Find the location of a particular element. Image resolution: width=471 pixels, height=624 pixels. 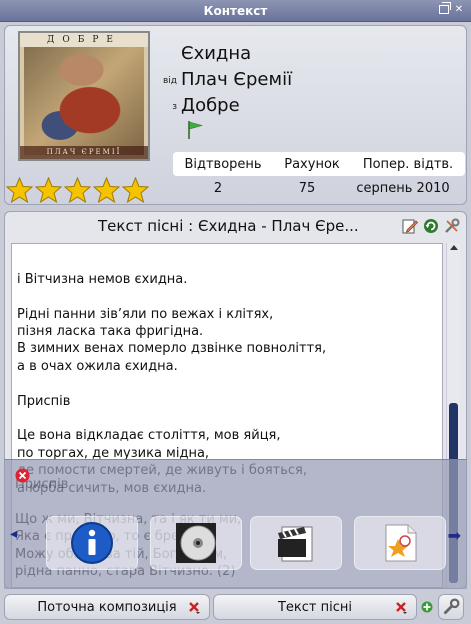

video-clapper-icon is located at coordinates (295, 544).